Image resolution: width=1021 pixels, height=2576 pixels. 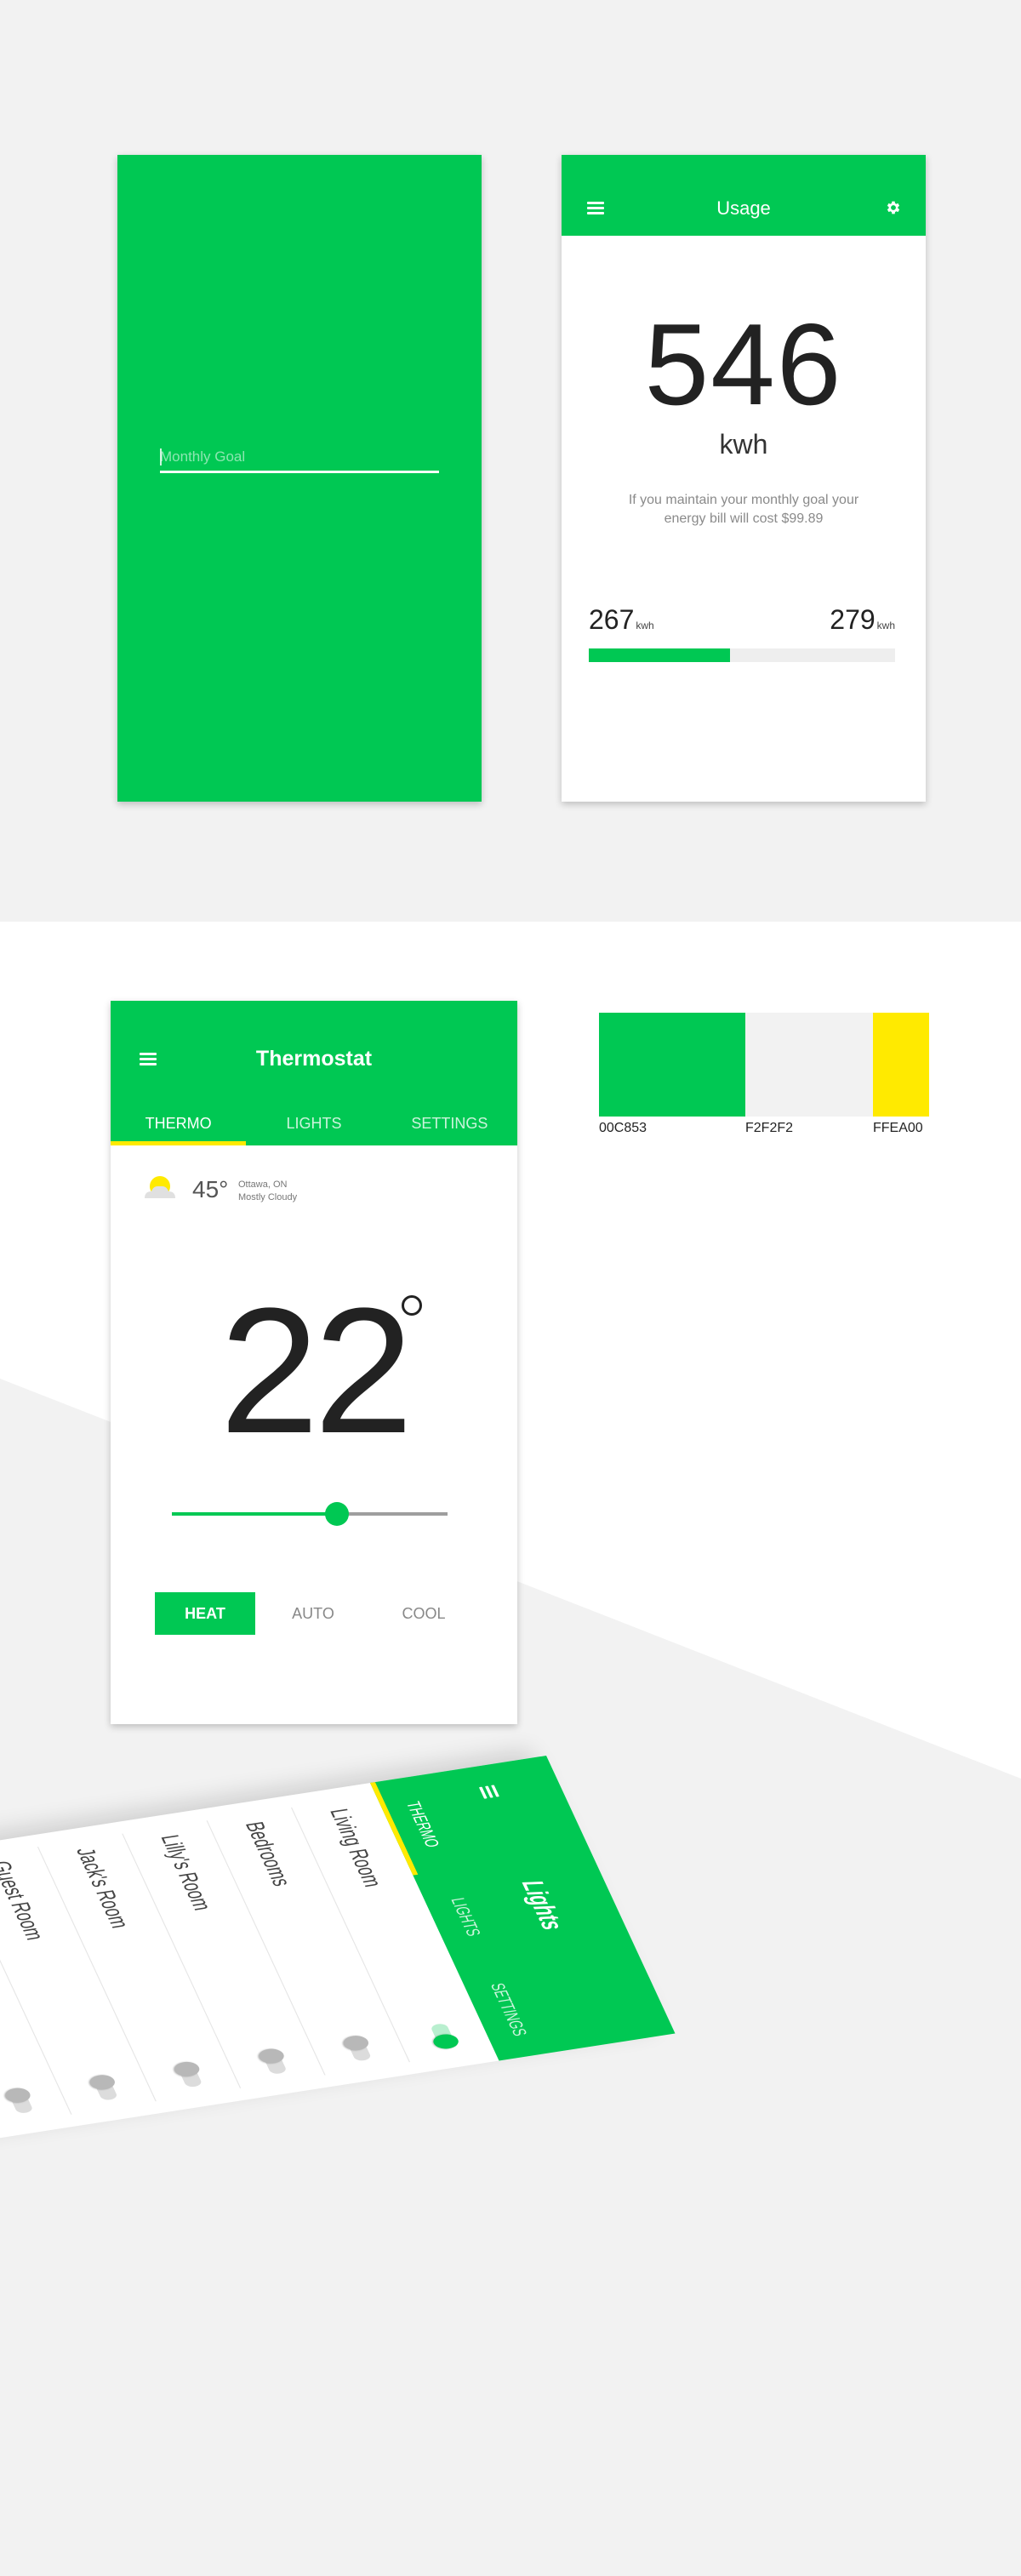 I want to click on goal-usage-unit: kwh, so click(x=885, y=625).